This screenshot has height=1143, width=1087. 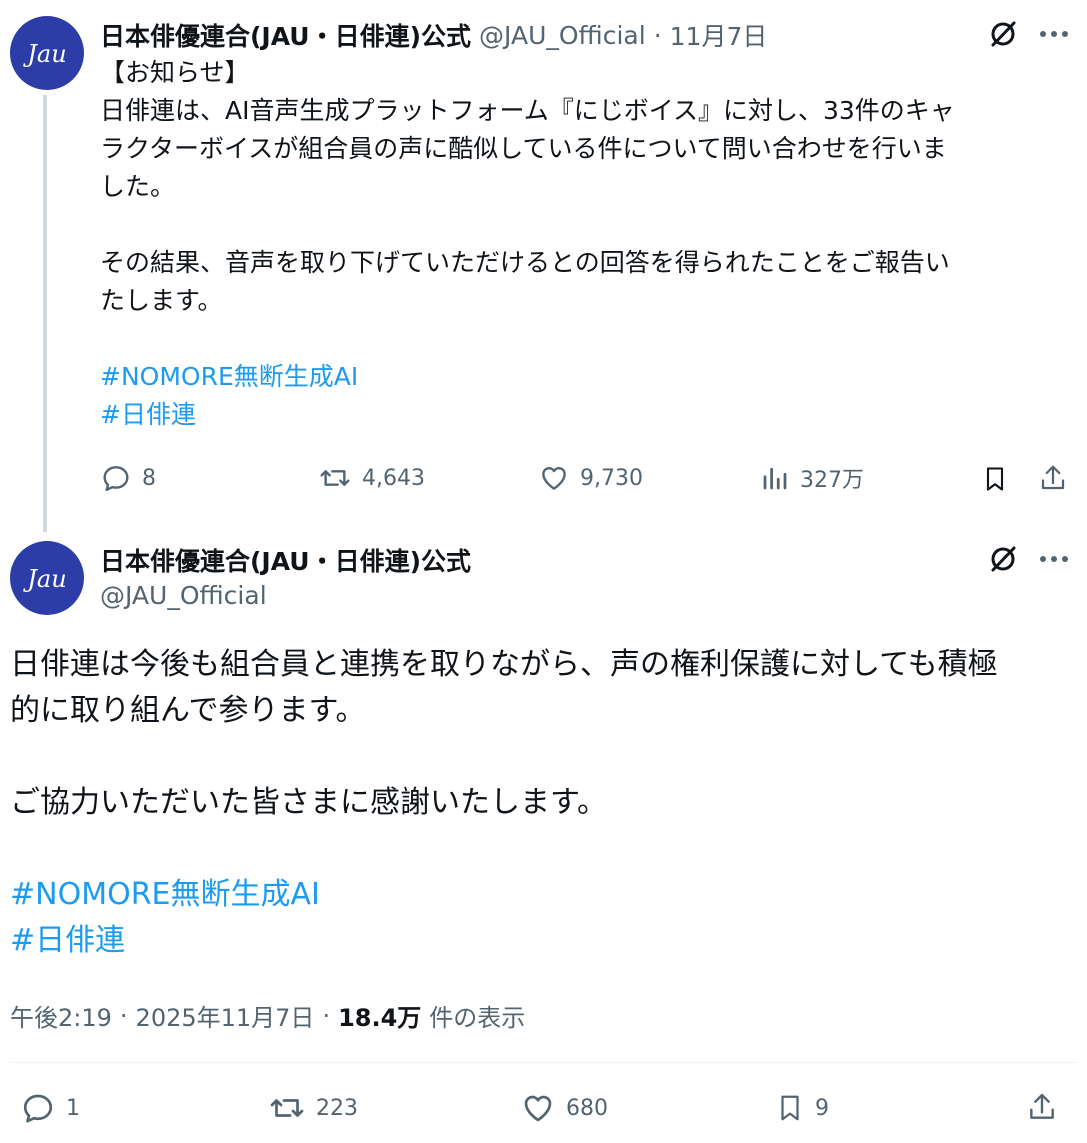 I want to click on text-line: その結果、音声を取り下げていただけるとの回答を得られたことをご報告い, so click(x=525, y=262).